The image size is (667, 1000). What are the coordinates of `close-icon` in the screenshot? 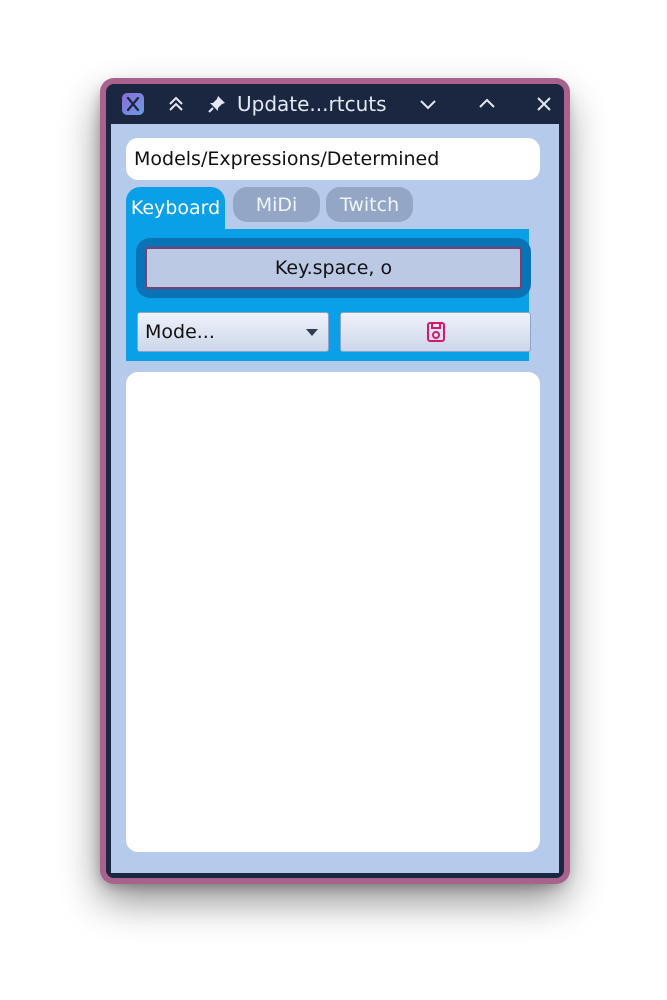 It's located at (544, 104).